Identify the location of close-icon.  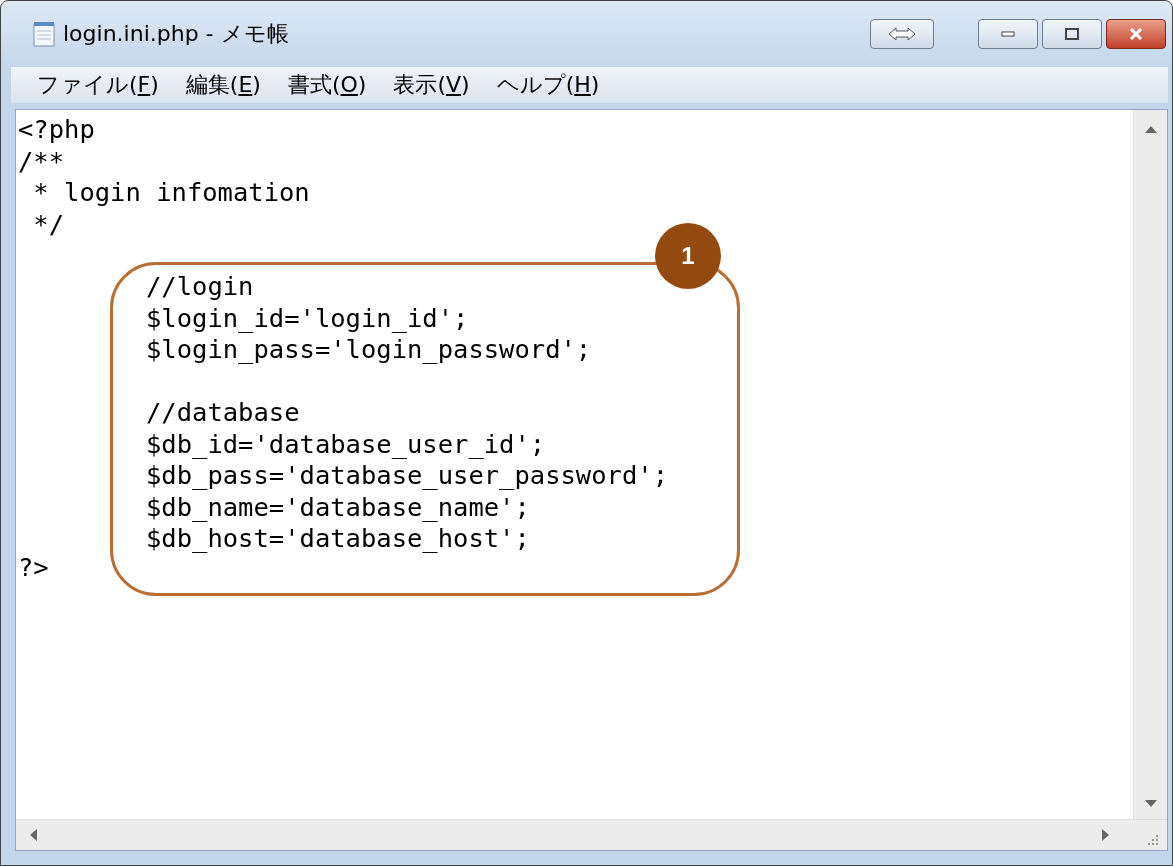
(1136, 34).